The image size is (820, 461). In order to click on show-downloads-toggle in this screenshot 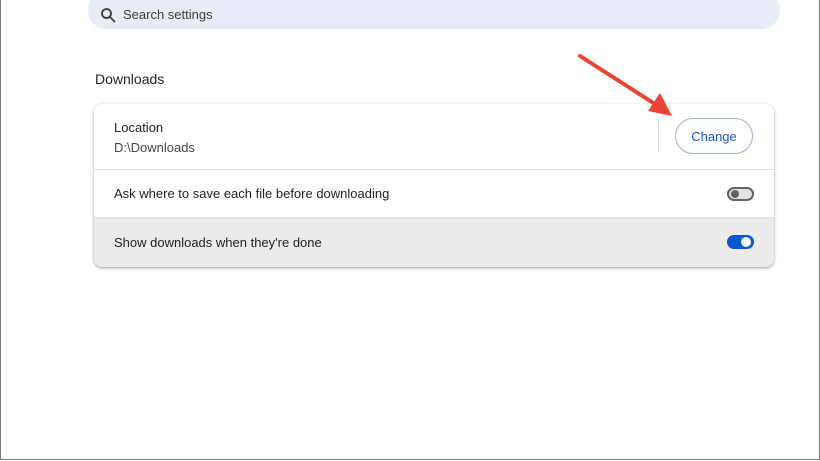, I will do `click(740, 242)`.